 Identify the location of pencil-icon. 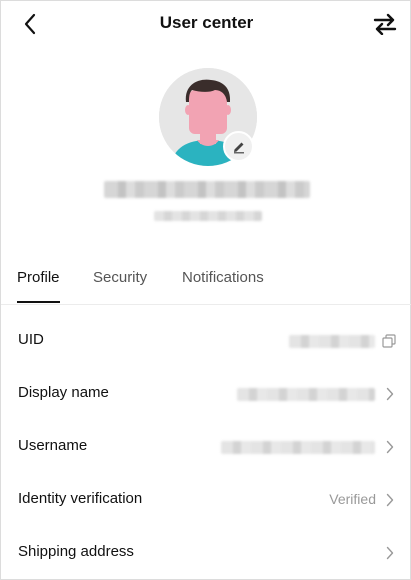
(238, 147).